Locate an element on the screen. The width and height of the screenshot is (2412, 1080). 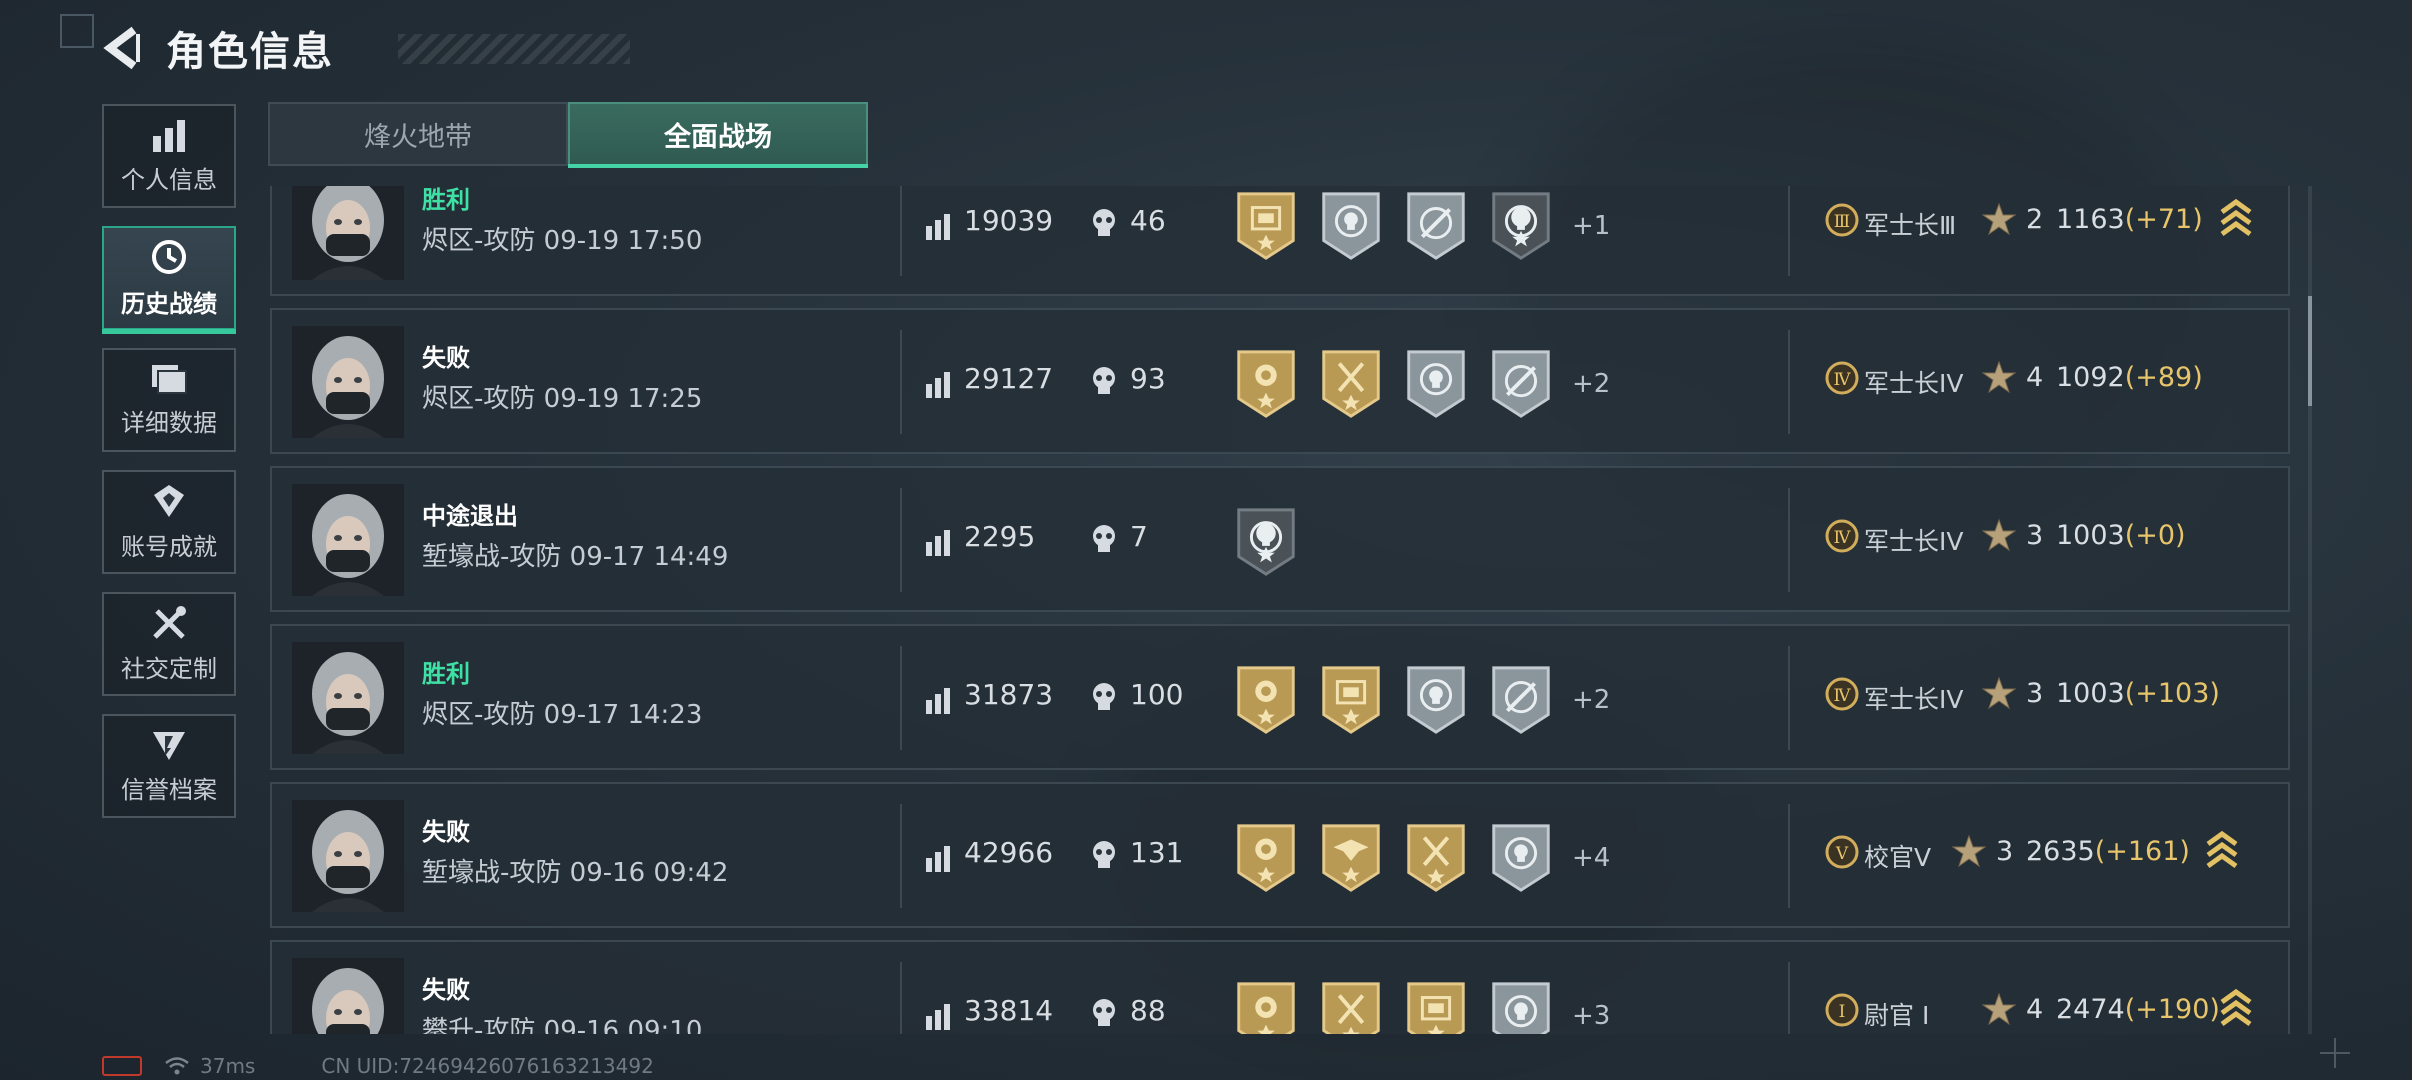
medal-dark-skull-icon is located at coordinates (1521, 226).